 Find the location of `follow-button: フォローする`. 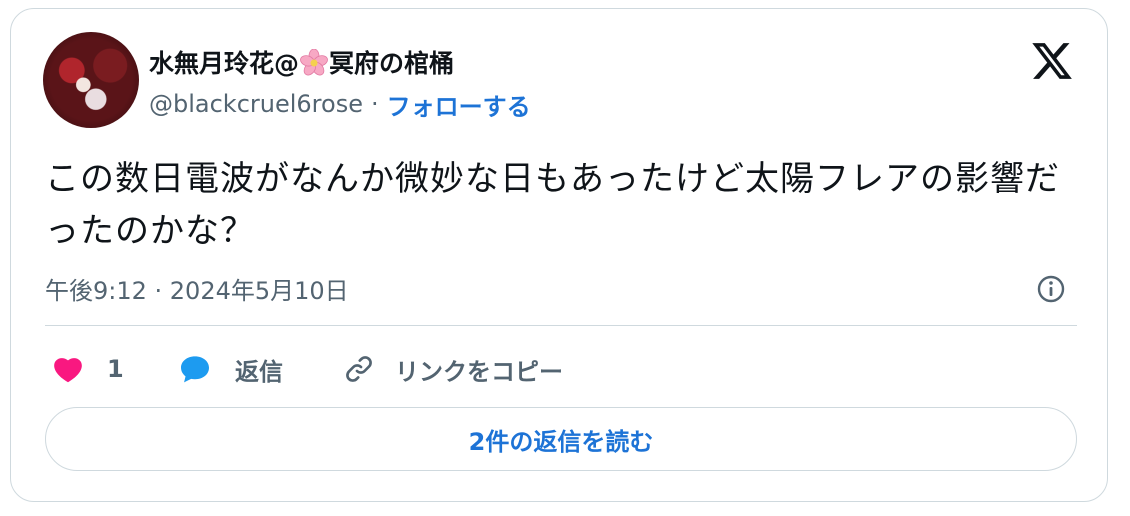

follow-button: フォローする is located at coordinates (459, 104).